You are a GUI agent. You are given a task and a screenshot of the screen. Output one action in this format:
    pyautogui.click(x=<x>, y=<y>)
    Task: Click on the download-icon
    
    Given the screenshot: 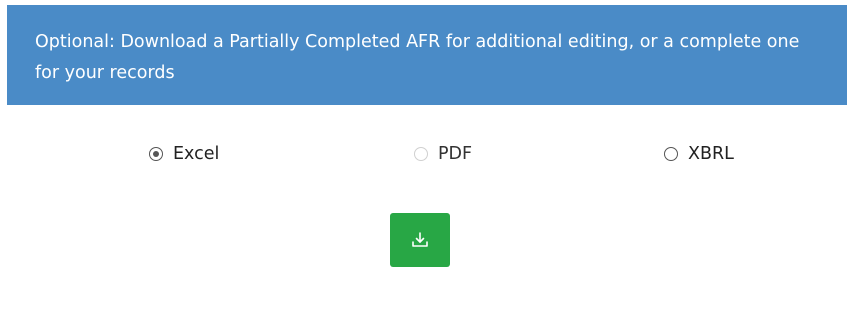 What is the action you would take?
    pyautogui.click(x=420, y=239)
    